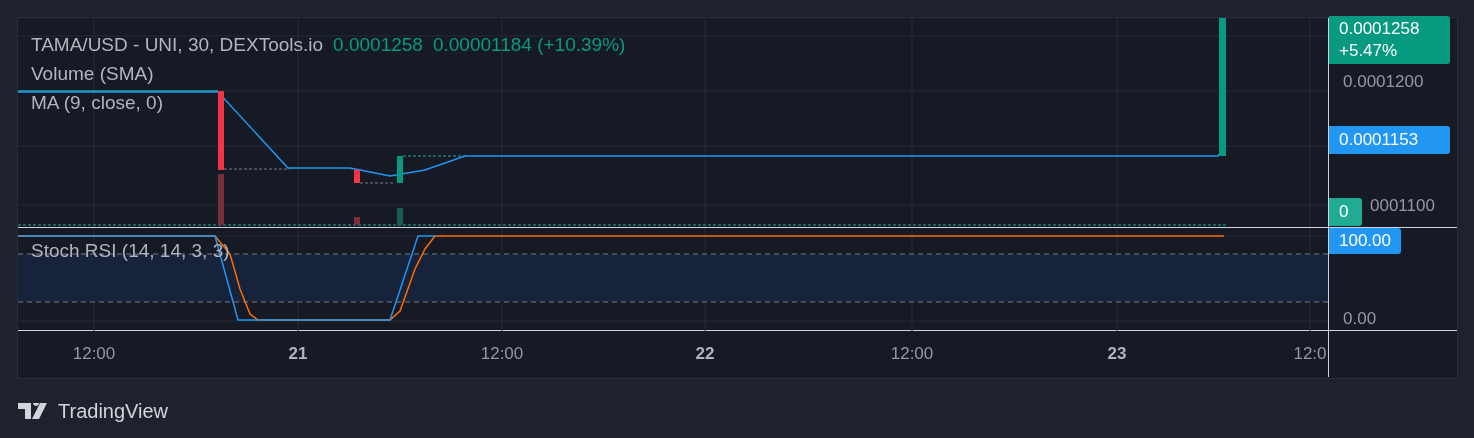 Image resolution: width=1474 pixels, height=438 pixels. What do you see at coordinates (298, 354) in the screenshot?
I see `day-label: 21` at bounding box center [298, 354].